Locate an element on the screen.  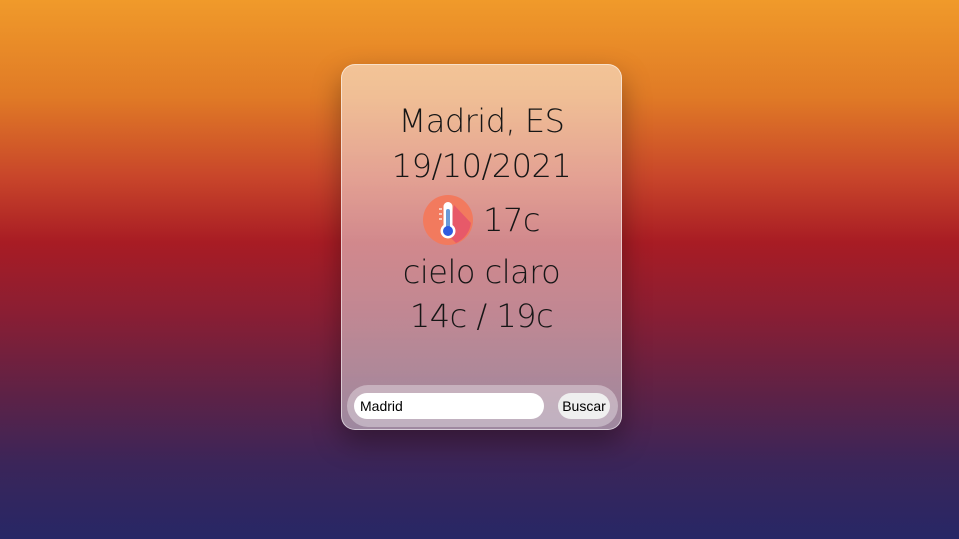
search-bar: Buscar is located at coordinates (482, 406).